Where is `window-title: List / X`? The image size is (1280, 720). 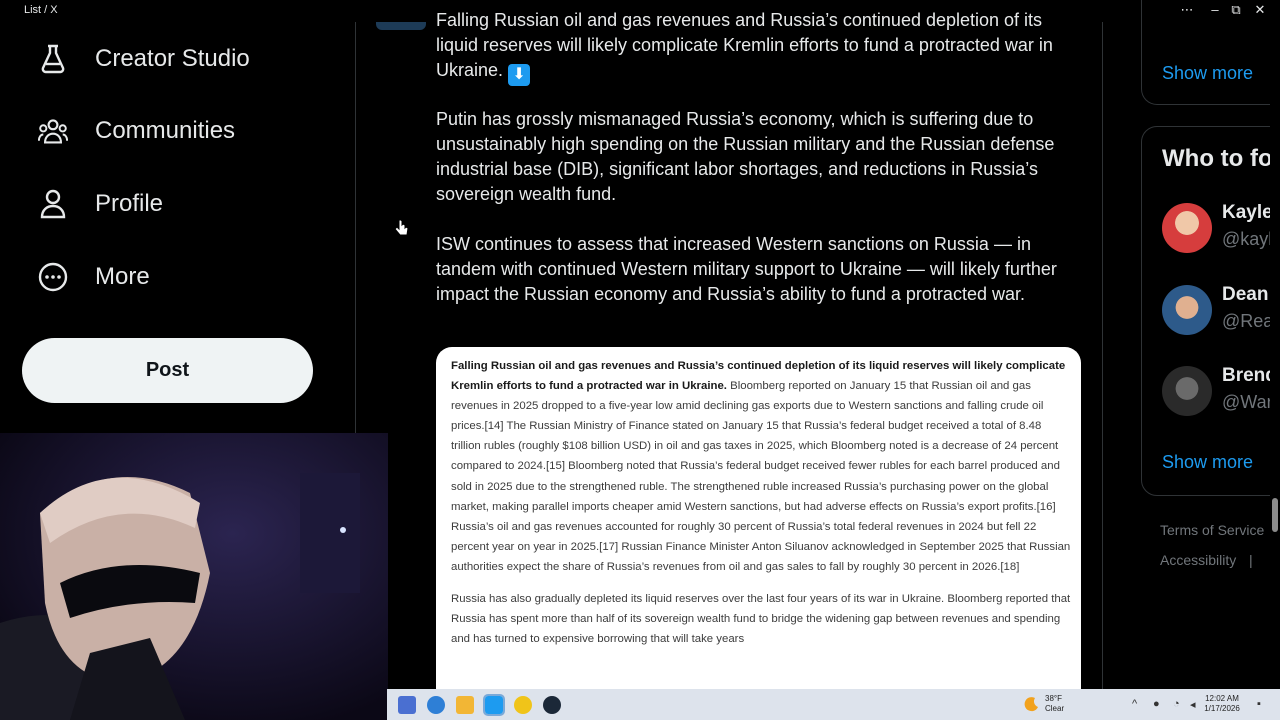
window-title: List / X is located at coordinates (41, 10).